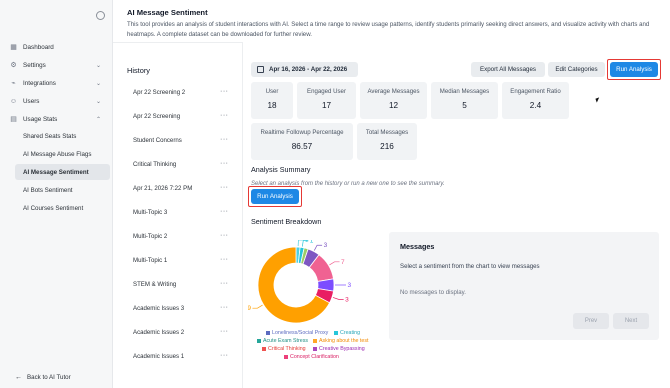 Image resolution: width=670 pixels, height=388 pixels. What do you see at coordinates (340, 341) in the screenshot?
I see `legend-item: Asking about the test` at bounding box center [340, 341].